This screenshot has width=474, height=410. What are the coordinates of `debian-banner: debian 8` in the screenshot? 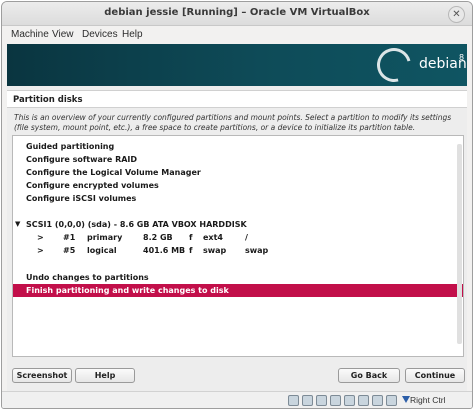 It's located at (237, 66).